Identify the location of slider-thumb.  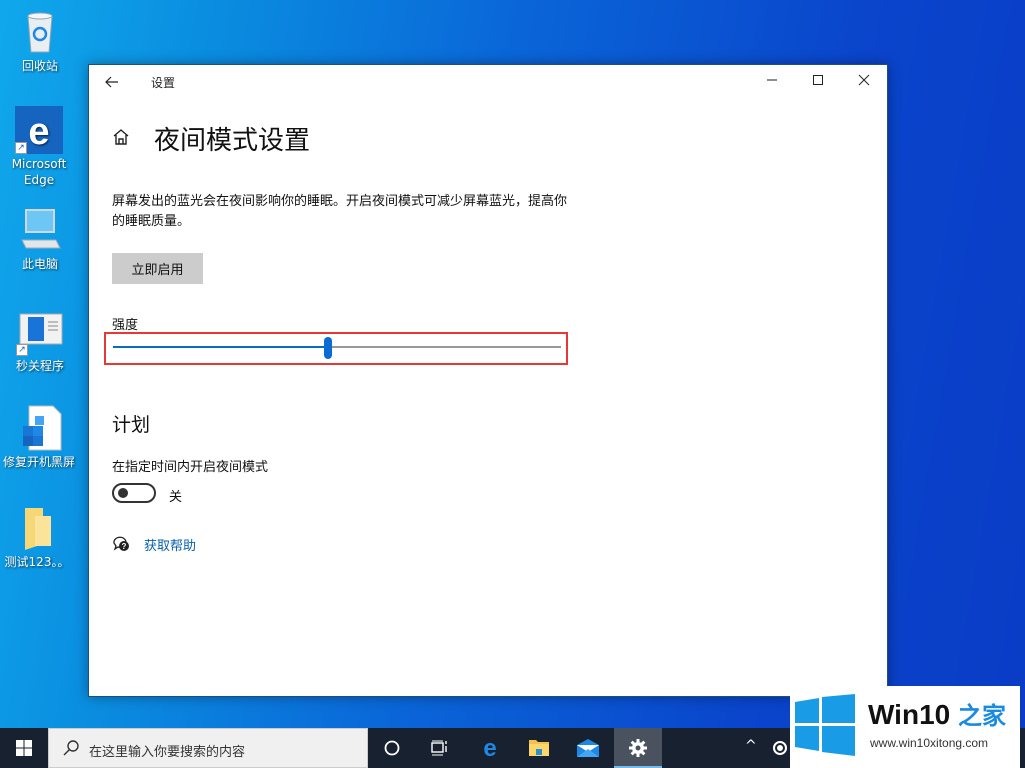
(328, 348).